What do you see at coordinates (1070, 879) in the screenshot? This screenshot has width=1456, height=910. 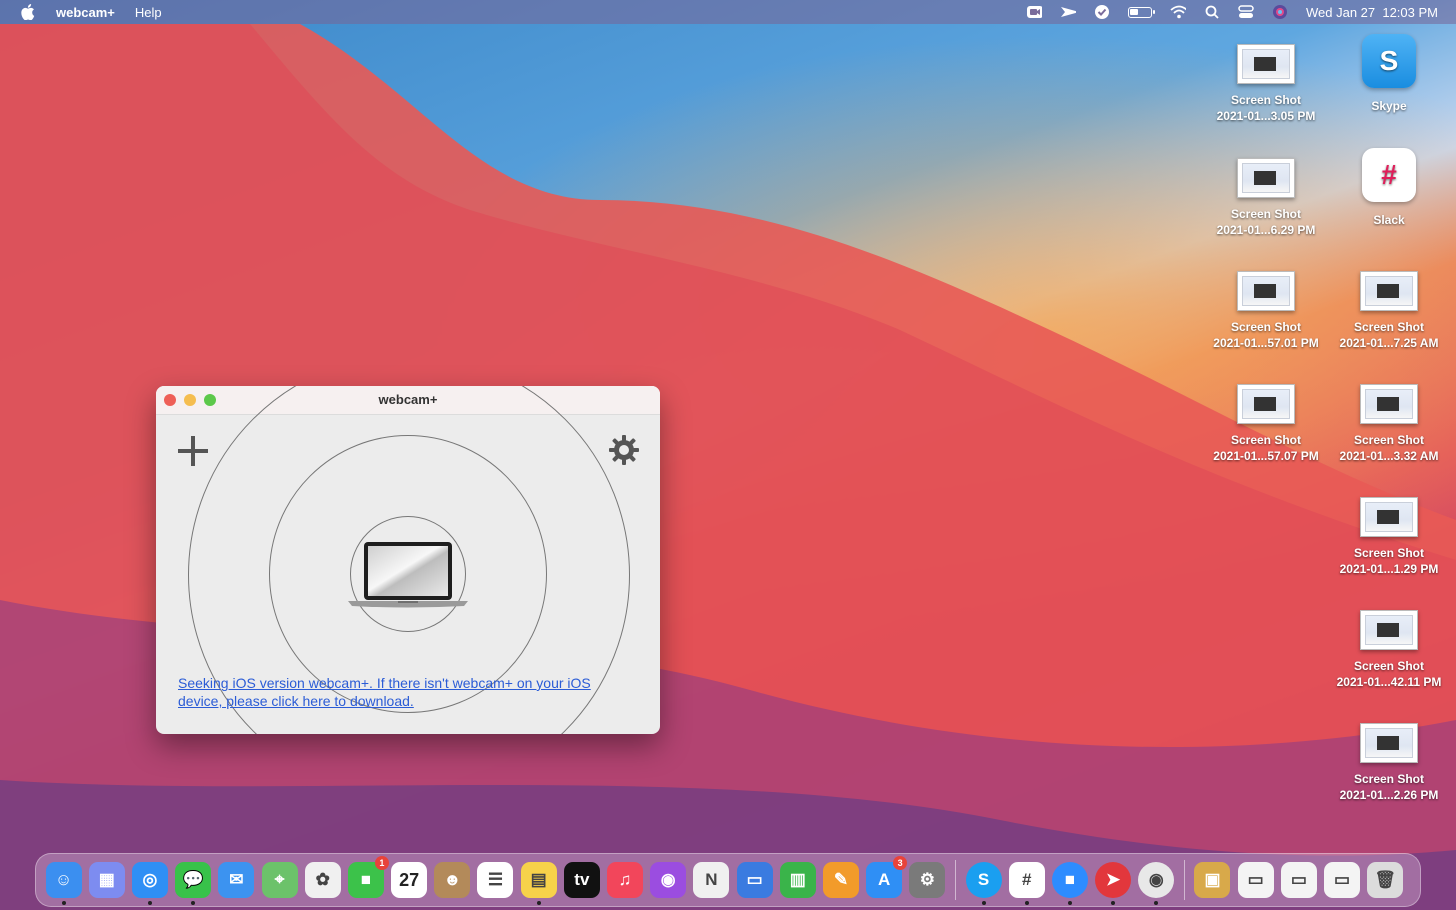 I see `dock-glyph: ■` at bounding box center [1070, 879].